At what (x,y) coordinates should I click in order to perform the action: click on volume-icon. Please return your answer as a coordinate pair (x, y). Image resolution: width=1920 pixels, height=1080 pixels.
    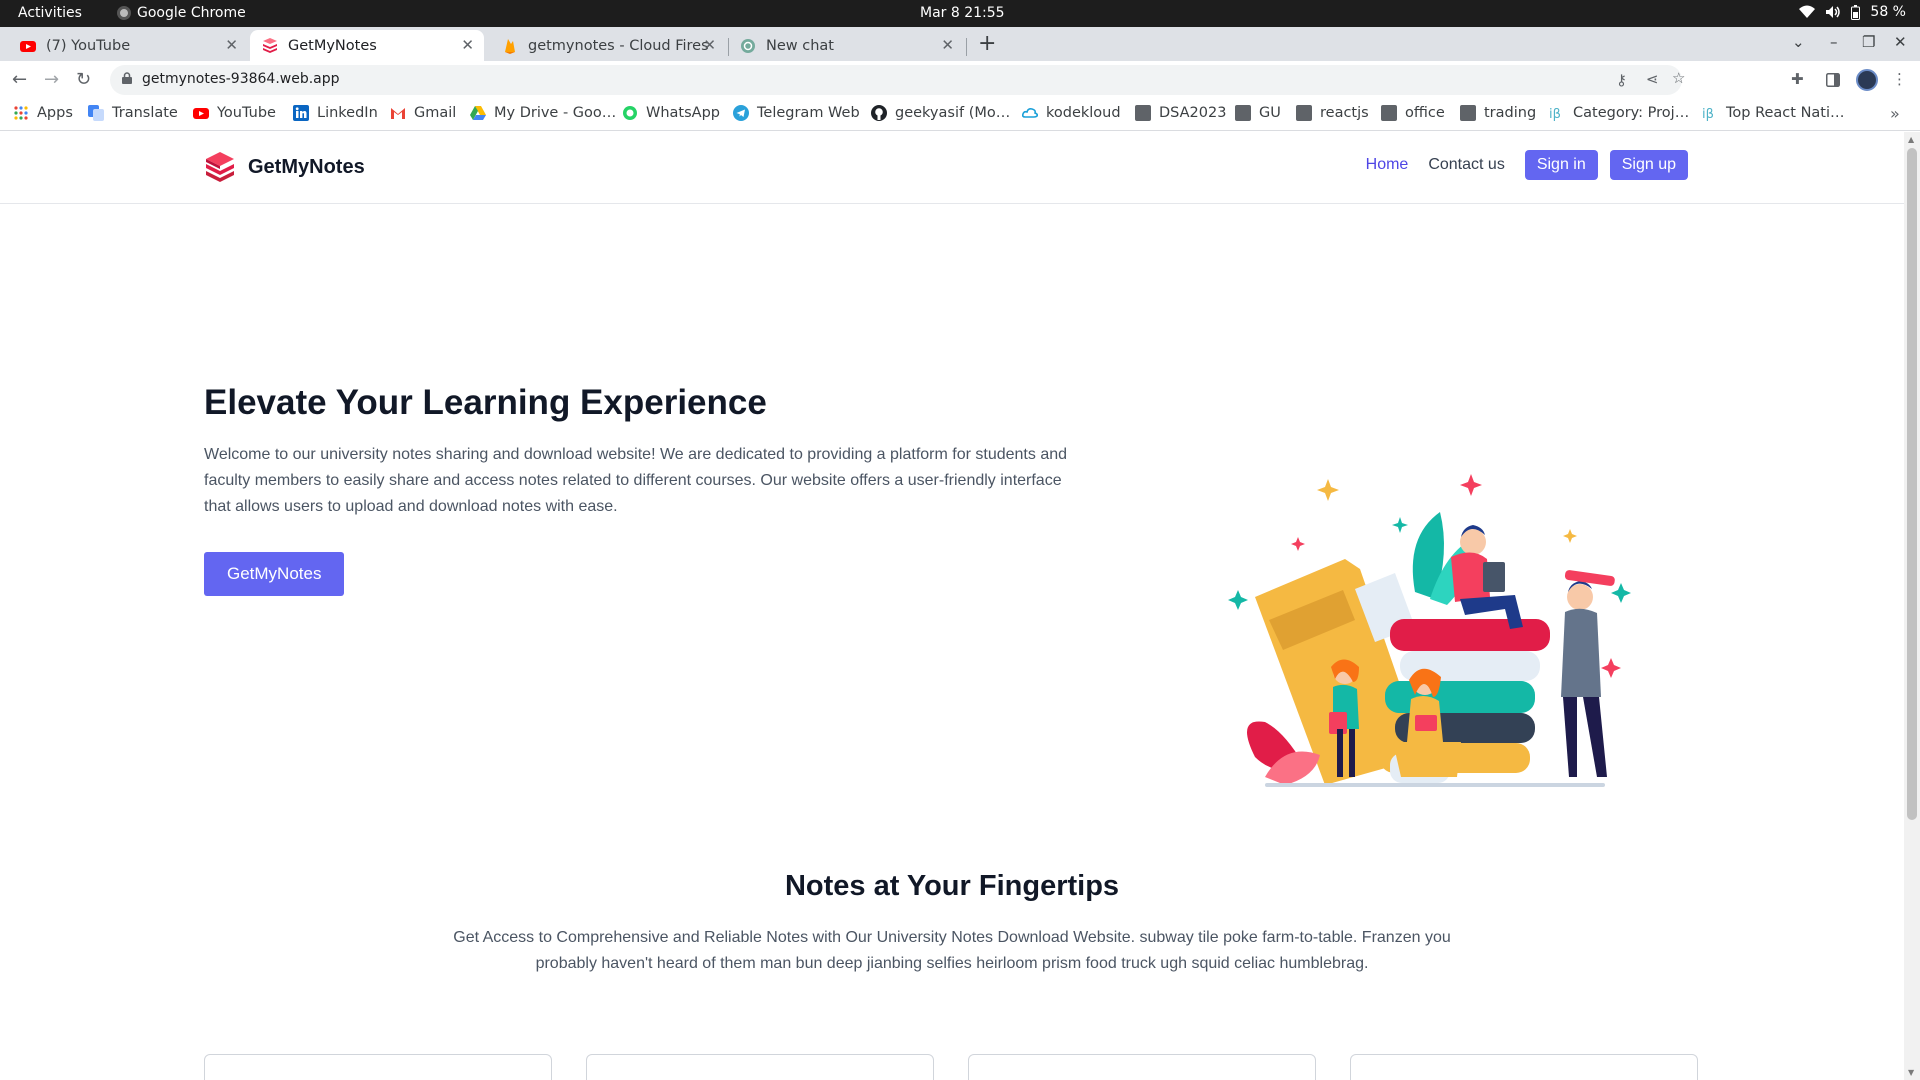
    Looking at the image, I should click on (1833, 12).